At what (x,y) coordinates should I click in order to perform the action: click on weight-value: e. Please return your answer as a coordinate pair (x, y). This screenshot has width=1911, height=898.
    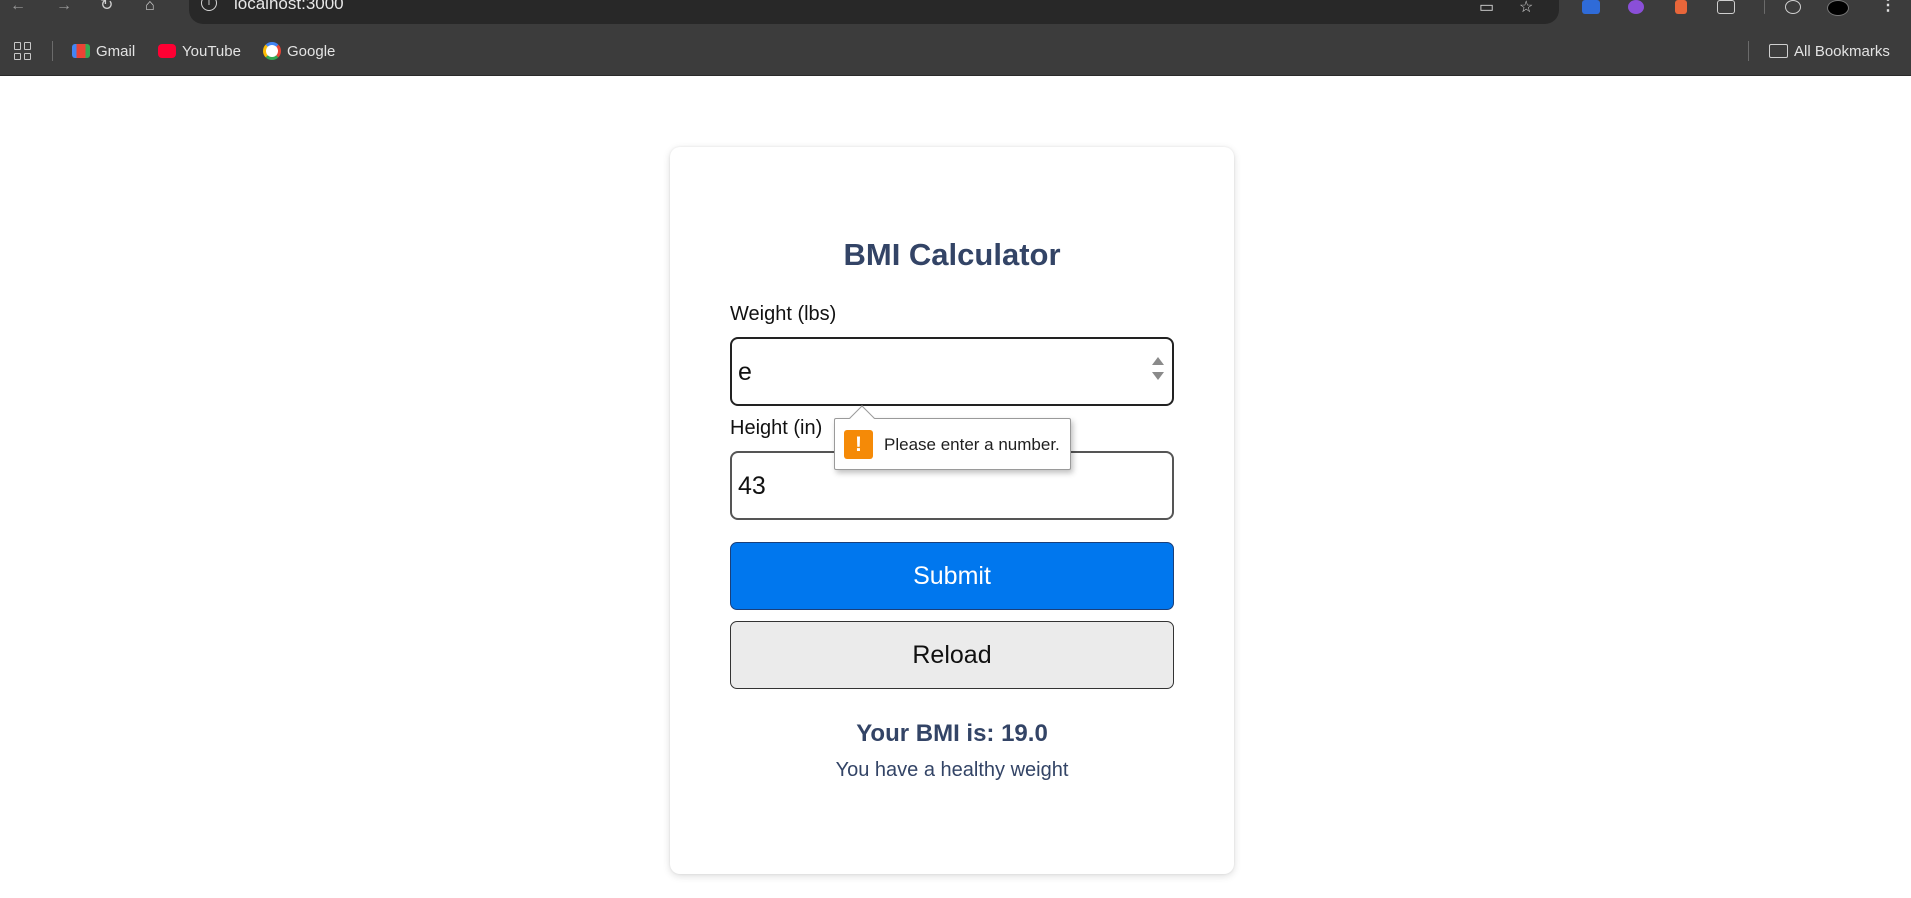
    Looking at the image, I should click on (745, 372).